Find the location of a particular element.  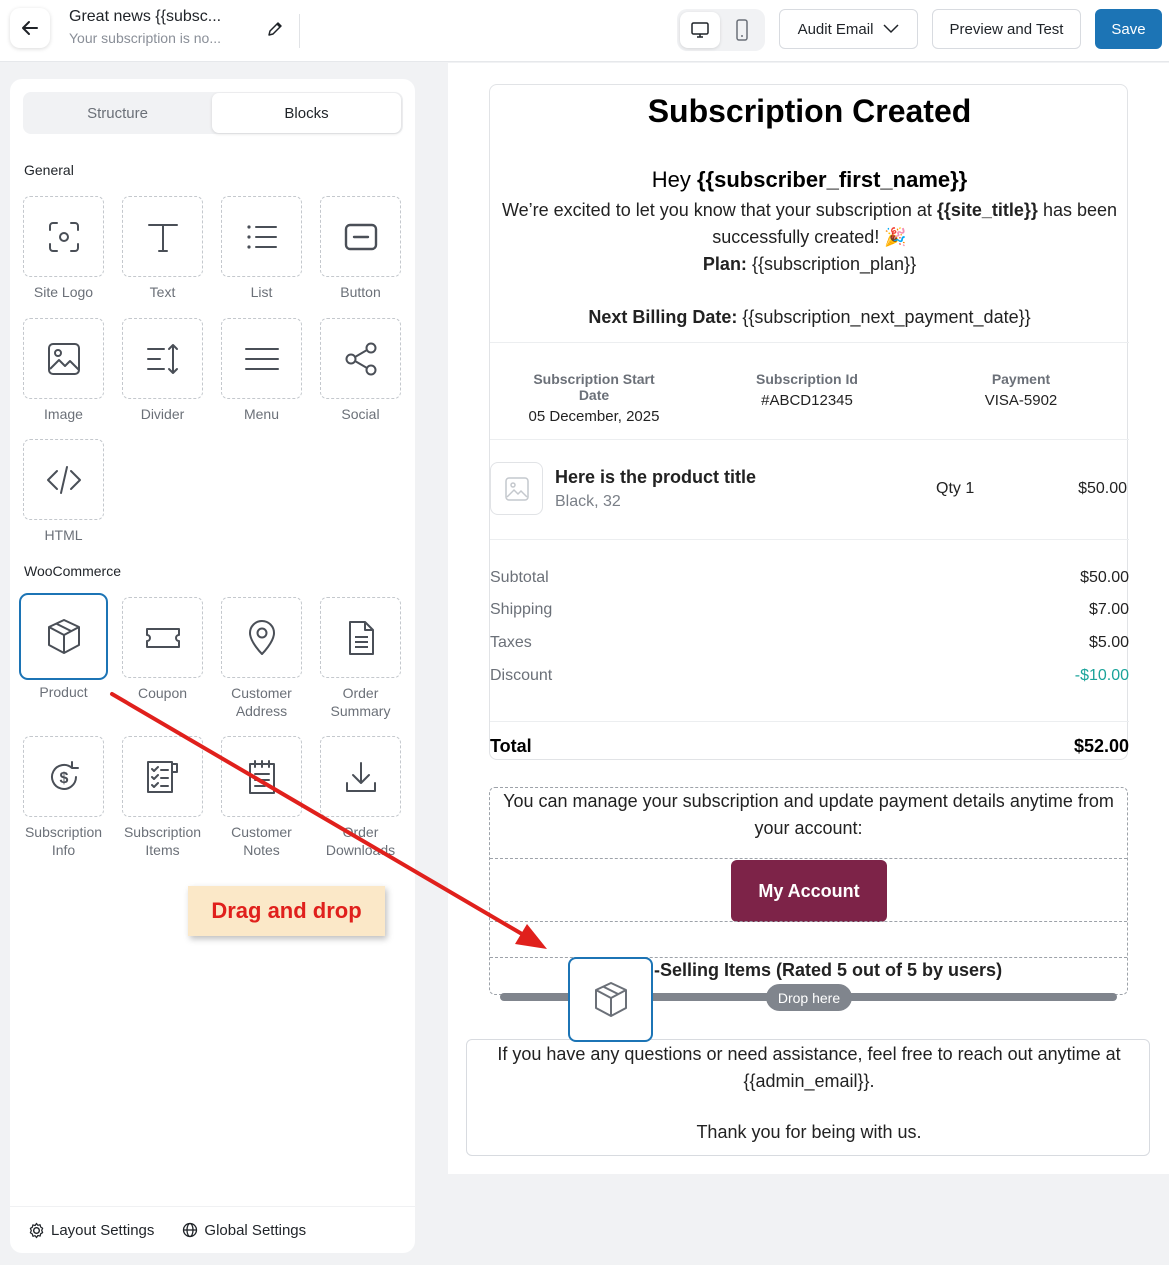

block-social: Social is located at coordinates (360, 370).